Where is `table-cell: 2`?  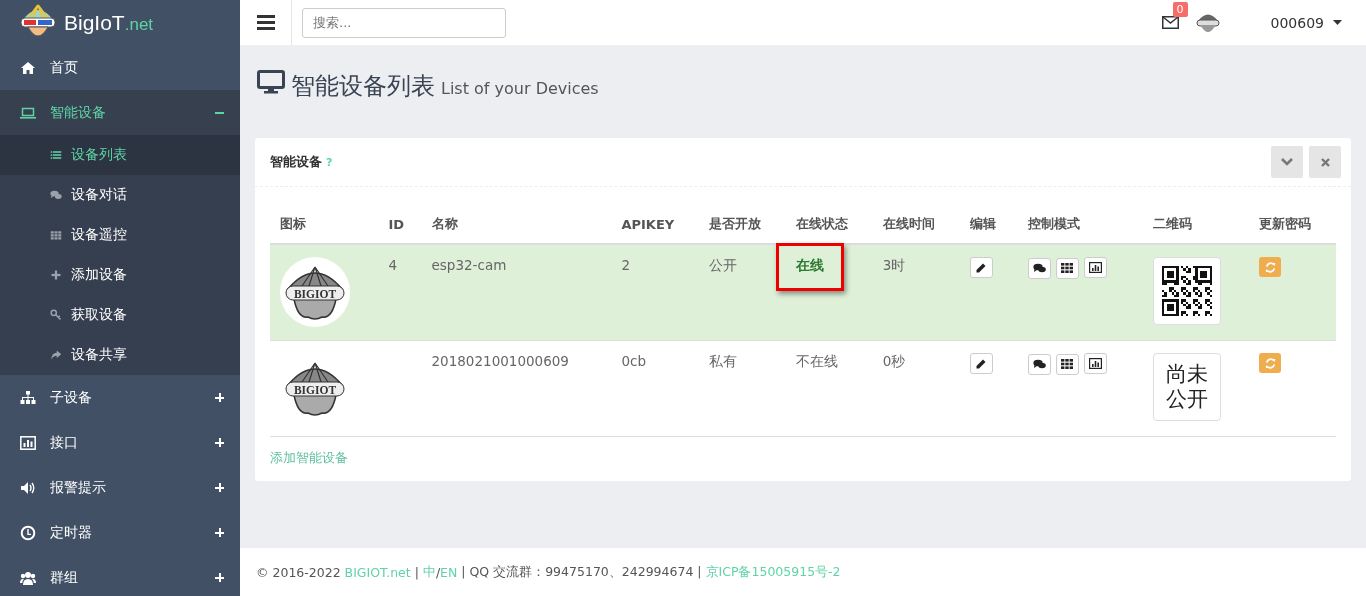 table-cell: 2 is located at coordinates (625, 265).